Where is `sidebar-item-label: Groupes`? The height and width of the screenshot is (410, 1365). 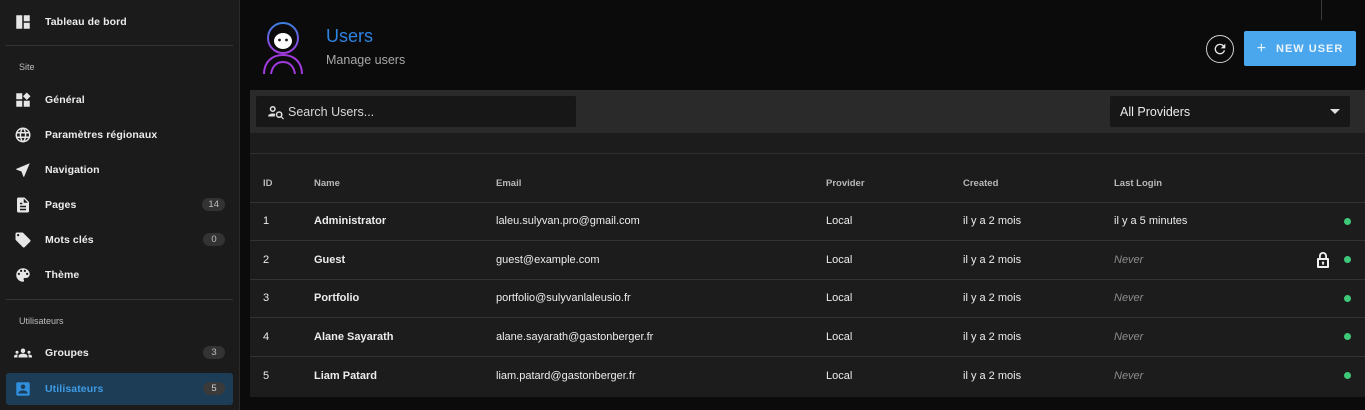
sidebar-item-label: Groupes is located at coordinates (67, 353).